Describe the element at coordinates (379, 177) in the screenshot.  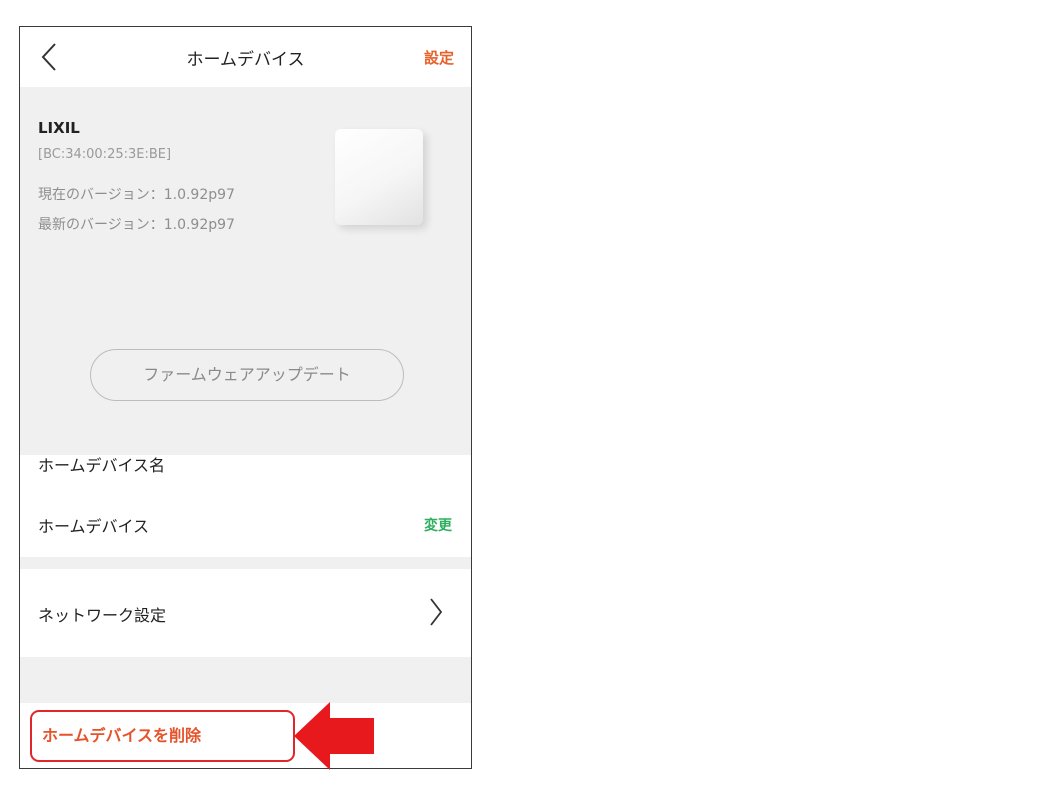
I see `device-image` at that location.